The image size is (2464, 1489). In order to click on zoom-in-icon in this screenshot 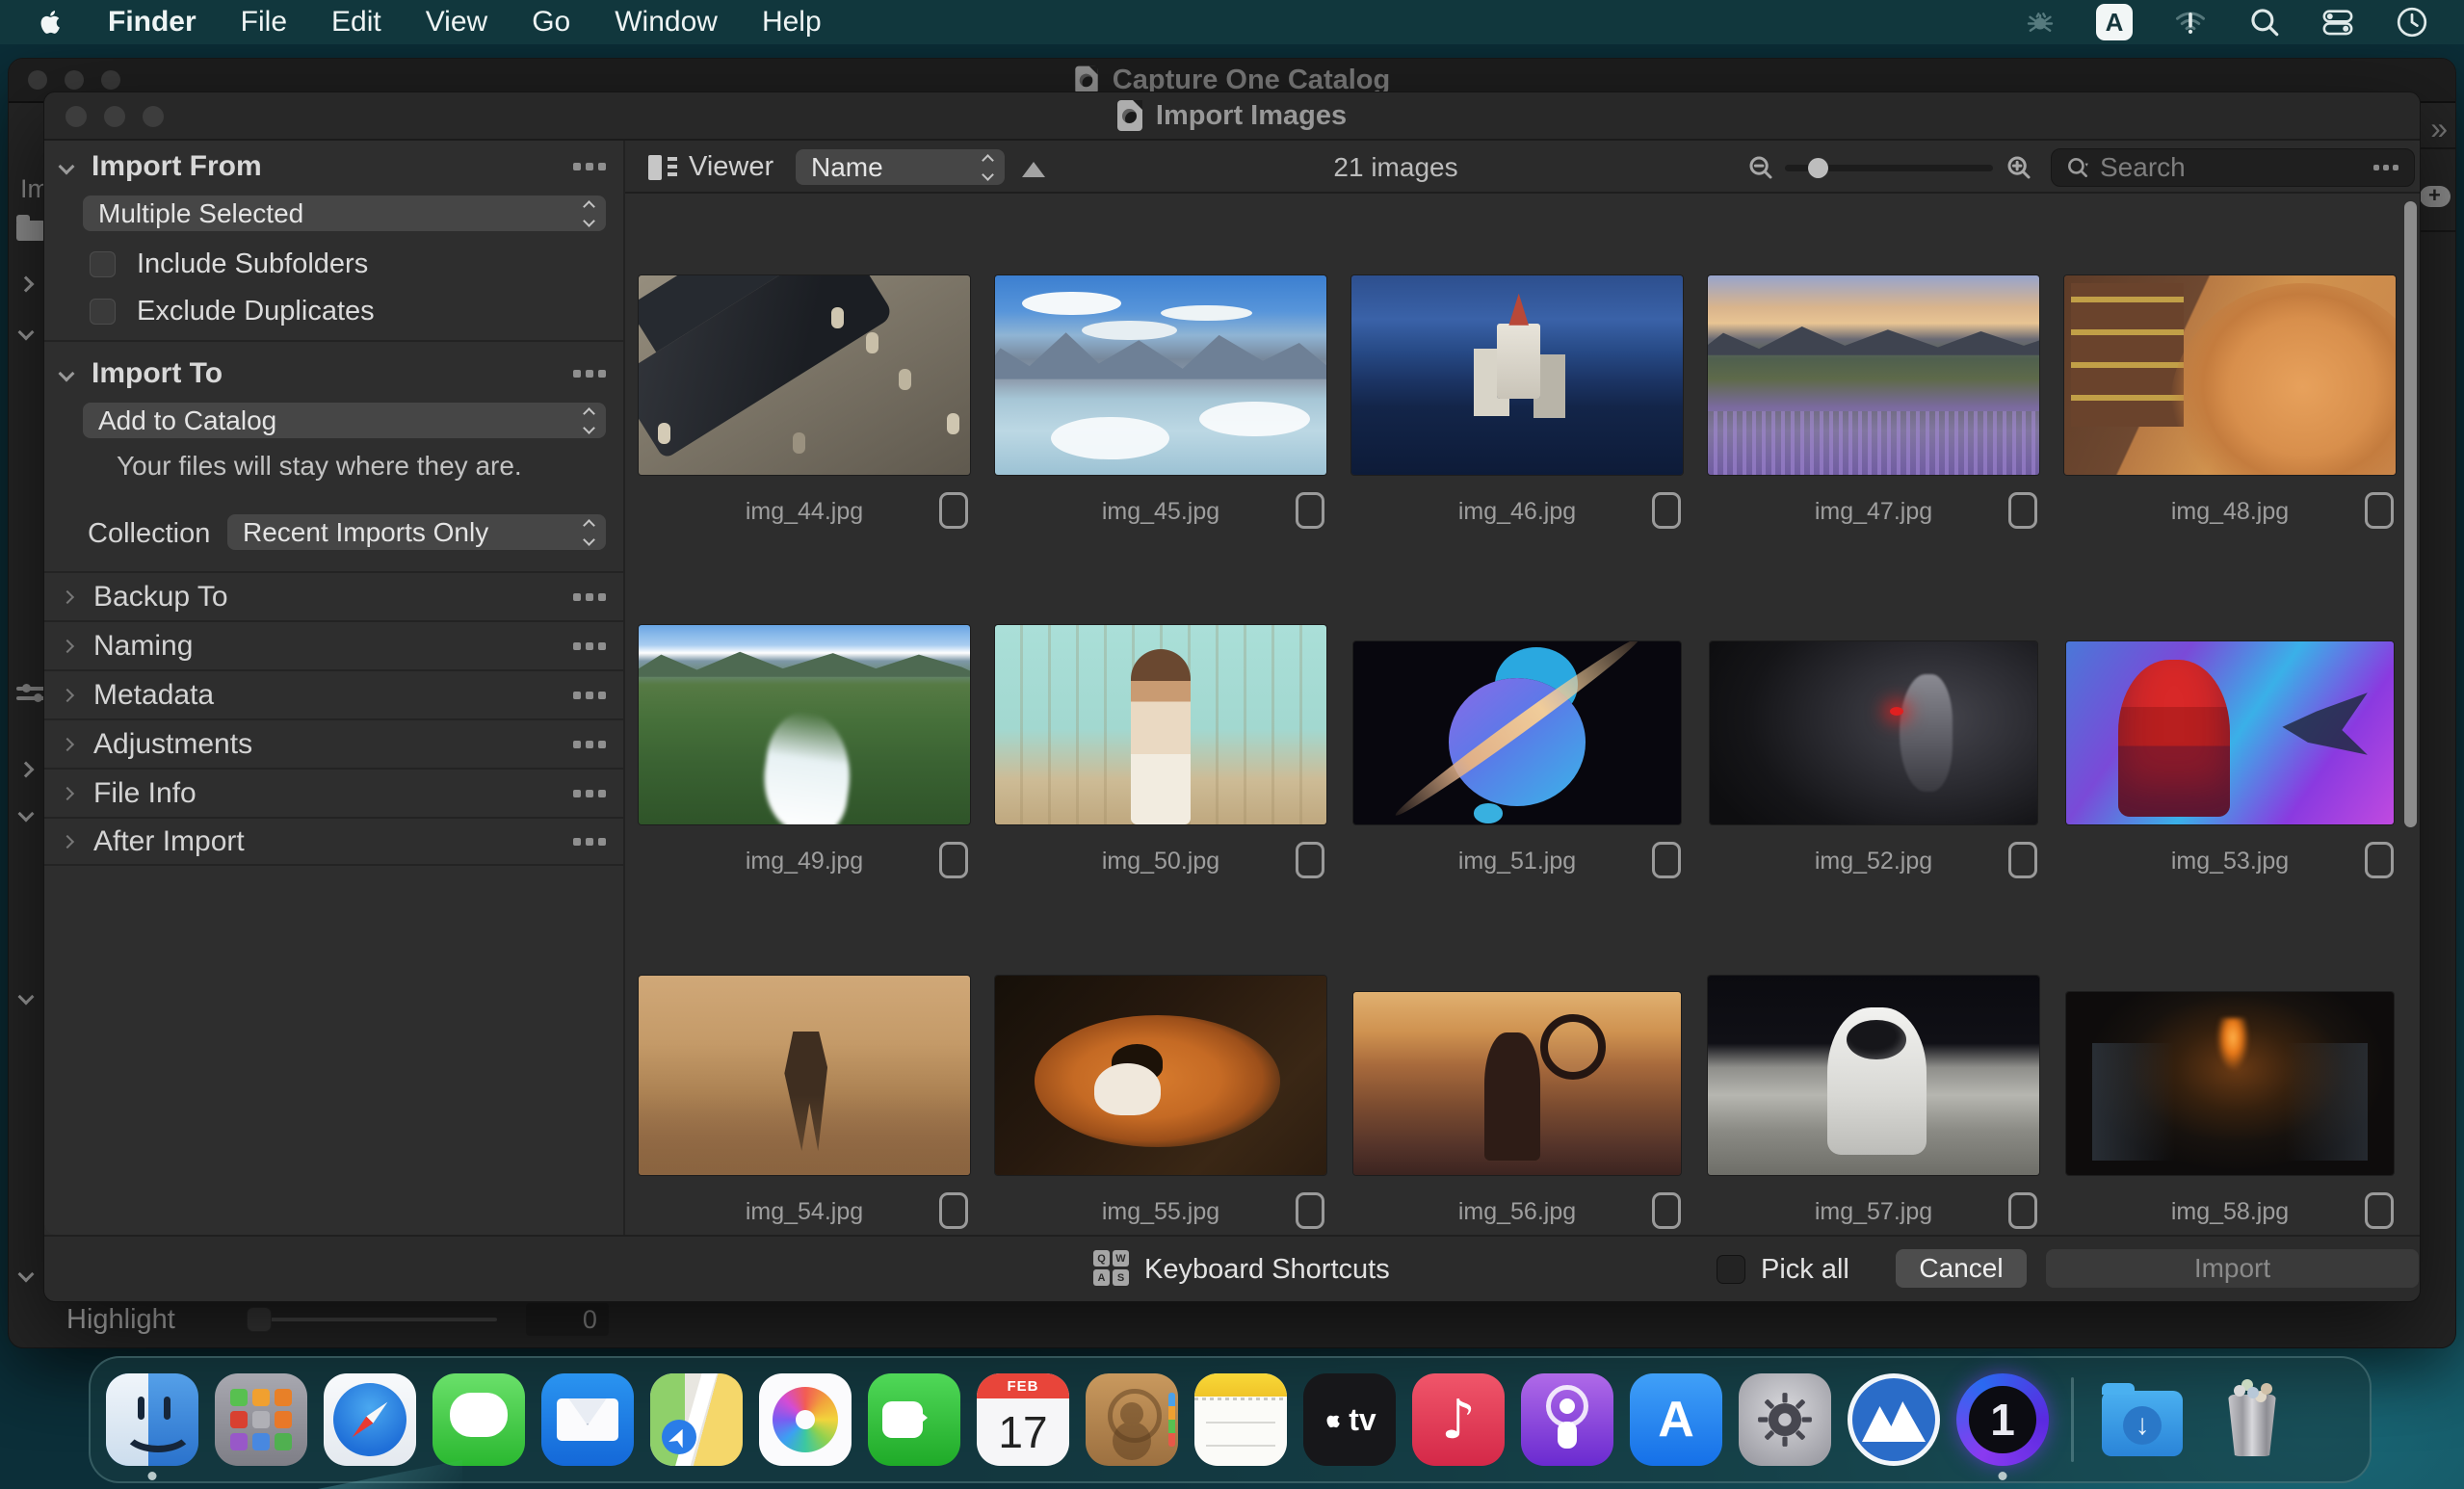, I will do `click(2019, 167)`.